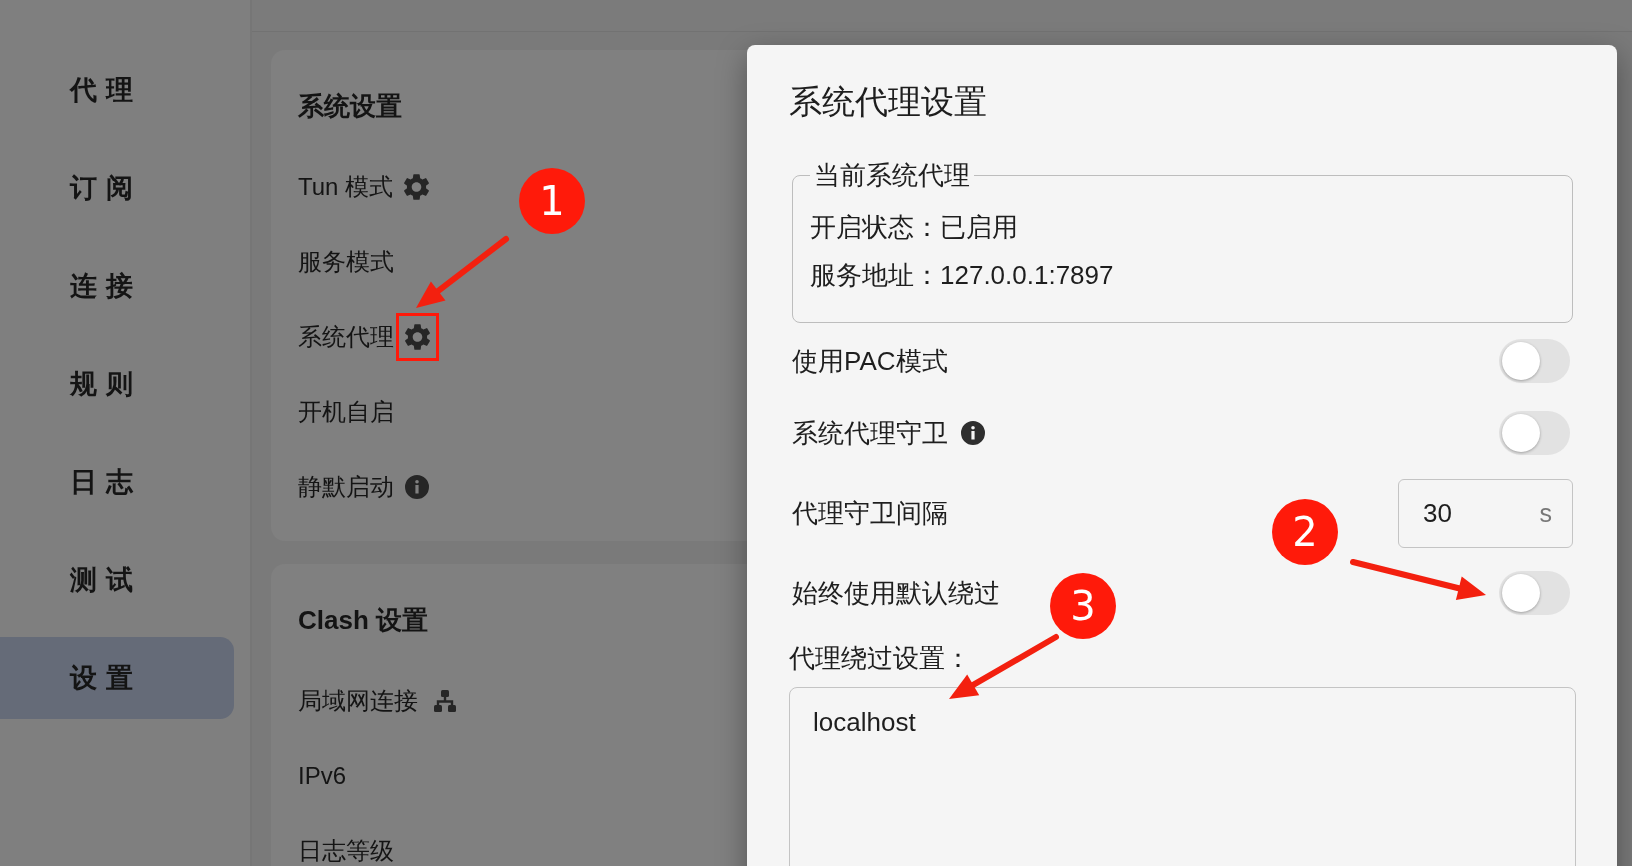 The height and width of the screenshot is (866, 1632). What do you see at coordinates (346, 850) in the screenshot?
I see `setting-label: 日志等级` at bounding box center [346, 850].